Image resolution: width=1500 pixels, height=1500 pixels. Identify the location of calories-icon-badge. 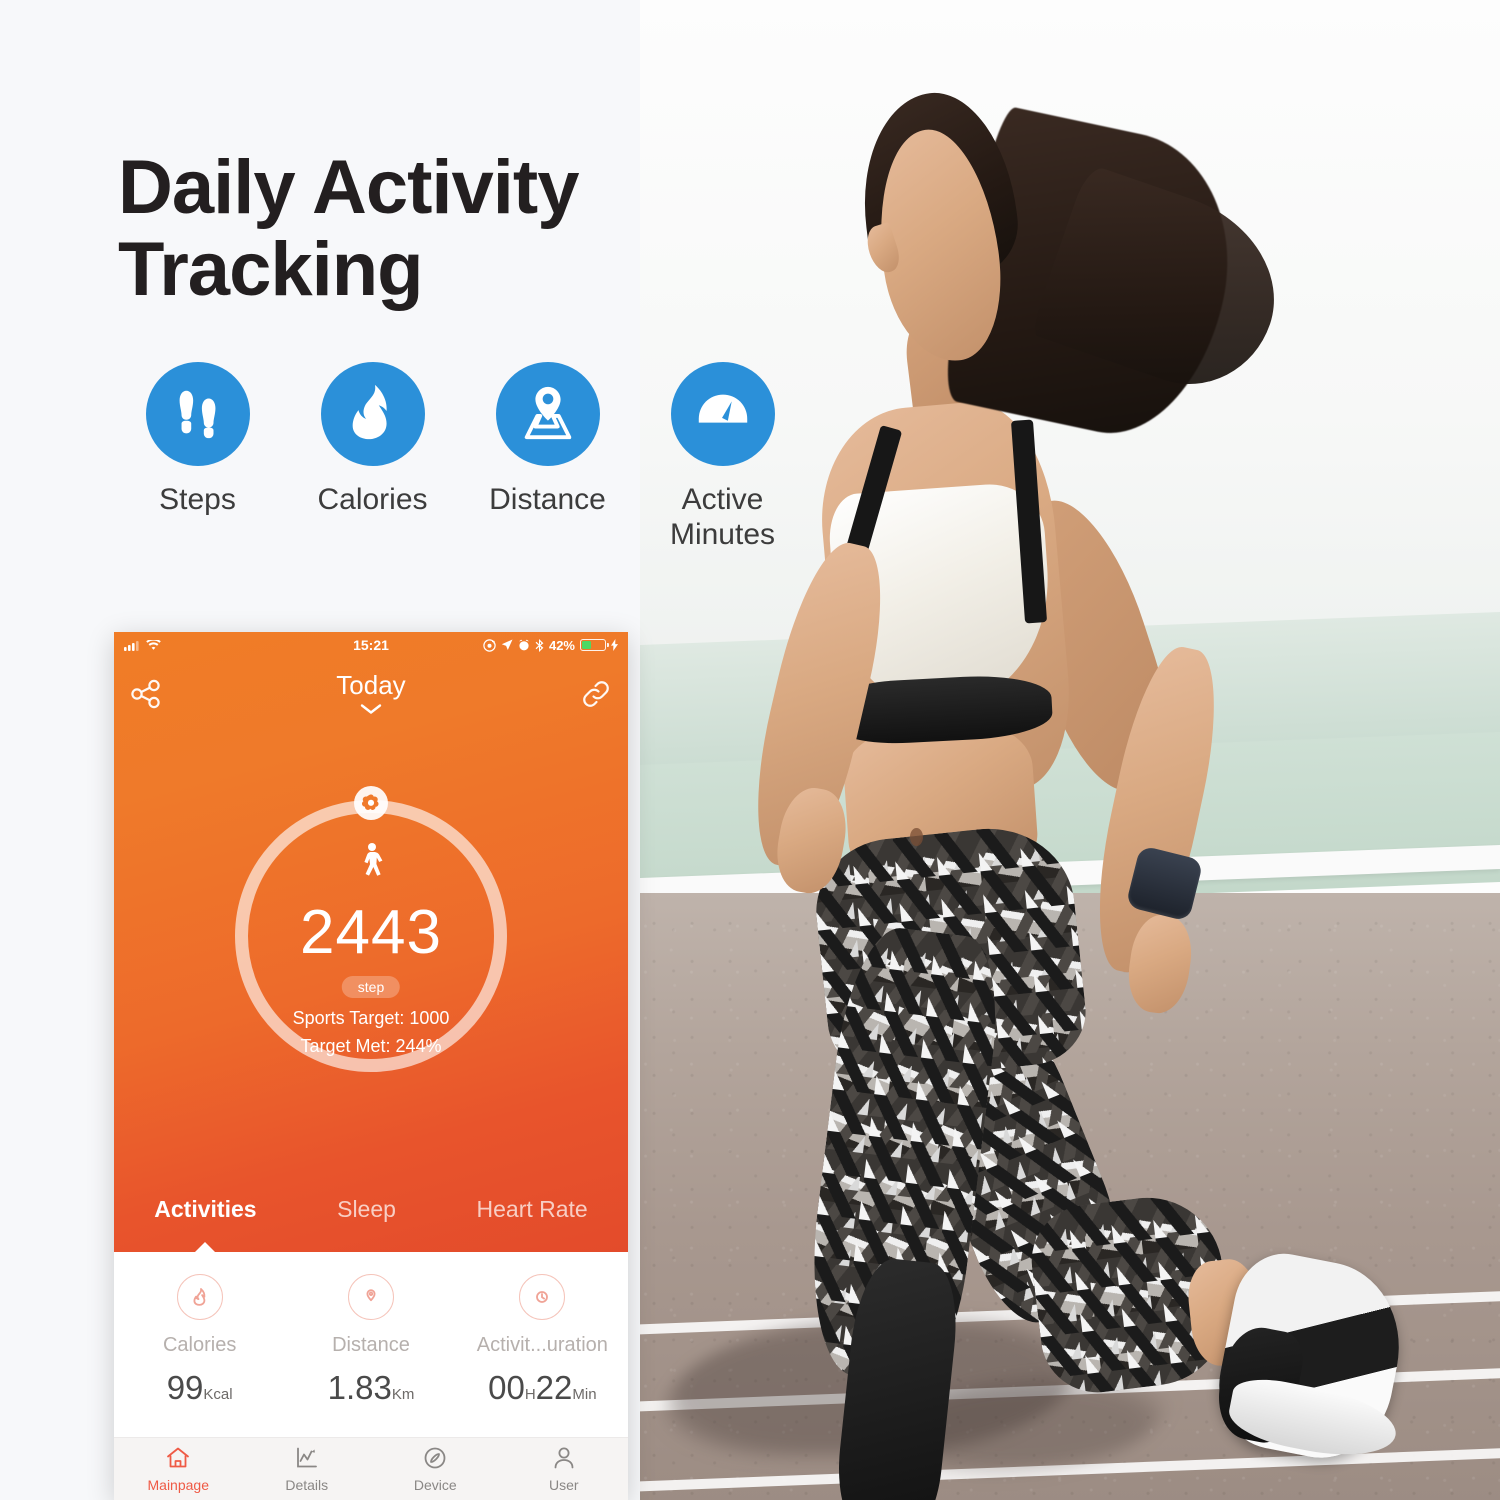
(372, 414).